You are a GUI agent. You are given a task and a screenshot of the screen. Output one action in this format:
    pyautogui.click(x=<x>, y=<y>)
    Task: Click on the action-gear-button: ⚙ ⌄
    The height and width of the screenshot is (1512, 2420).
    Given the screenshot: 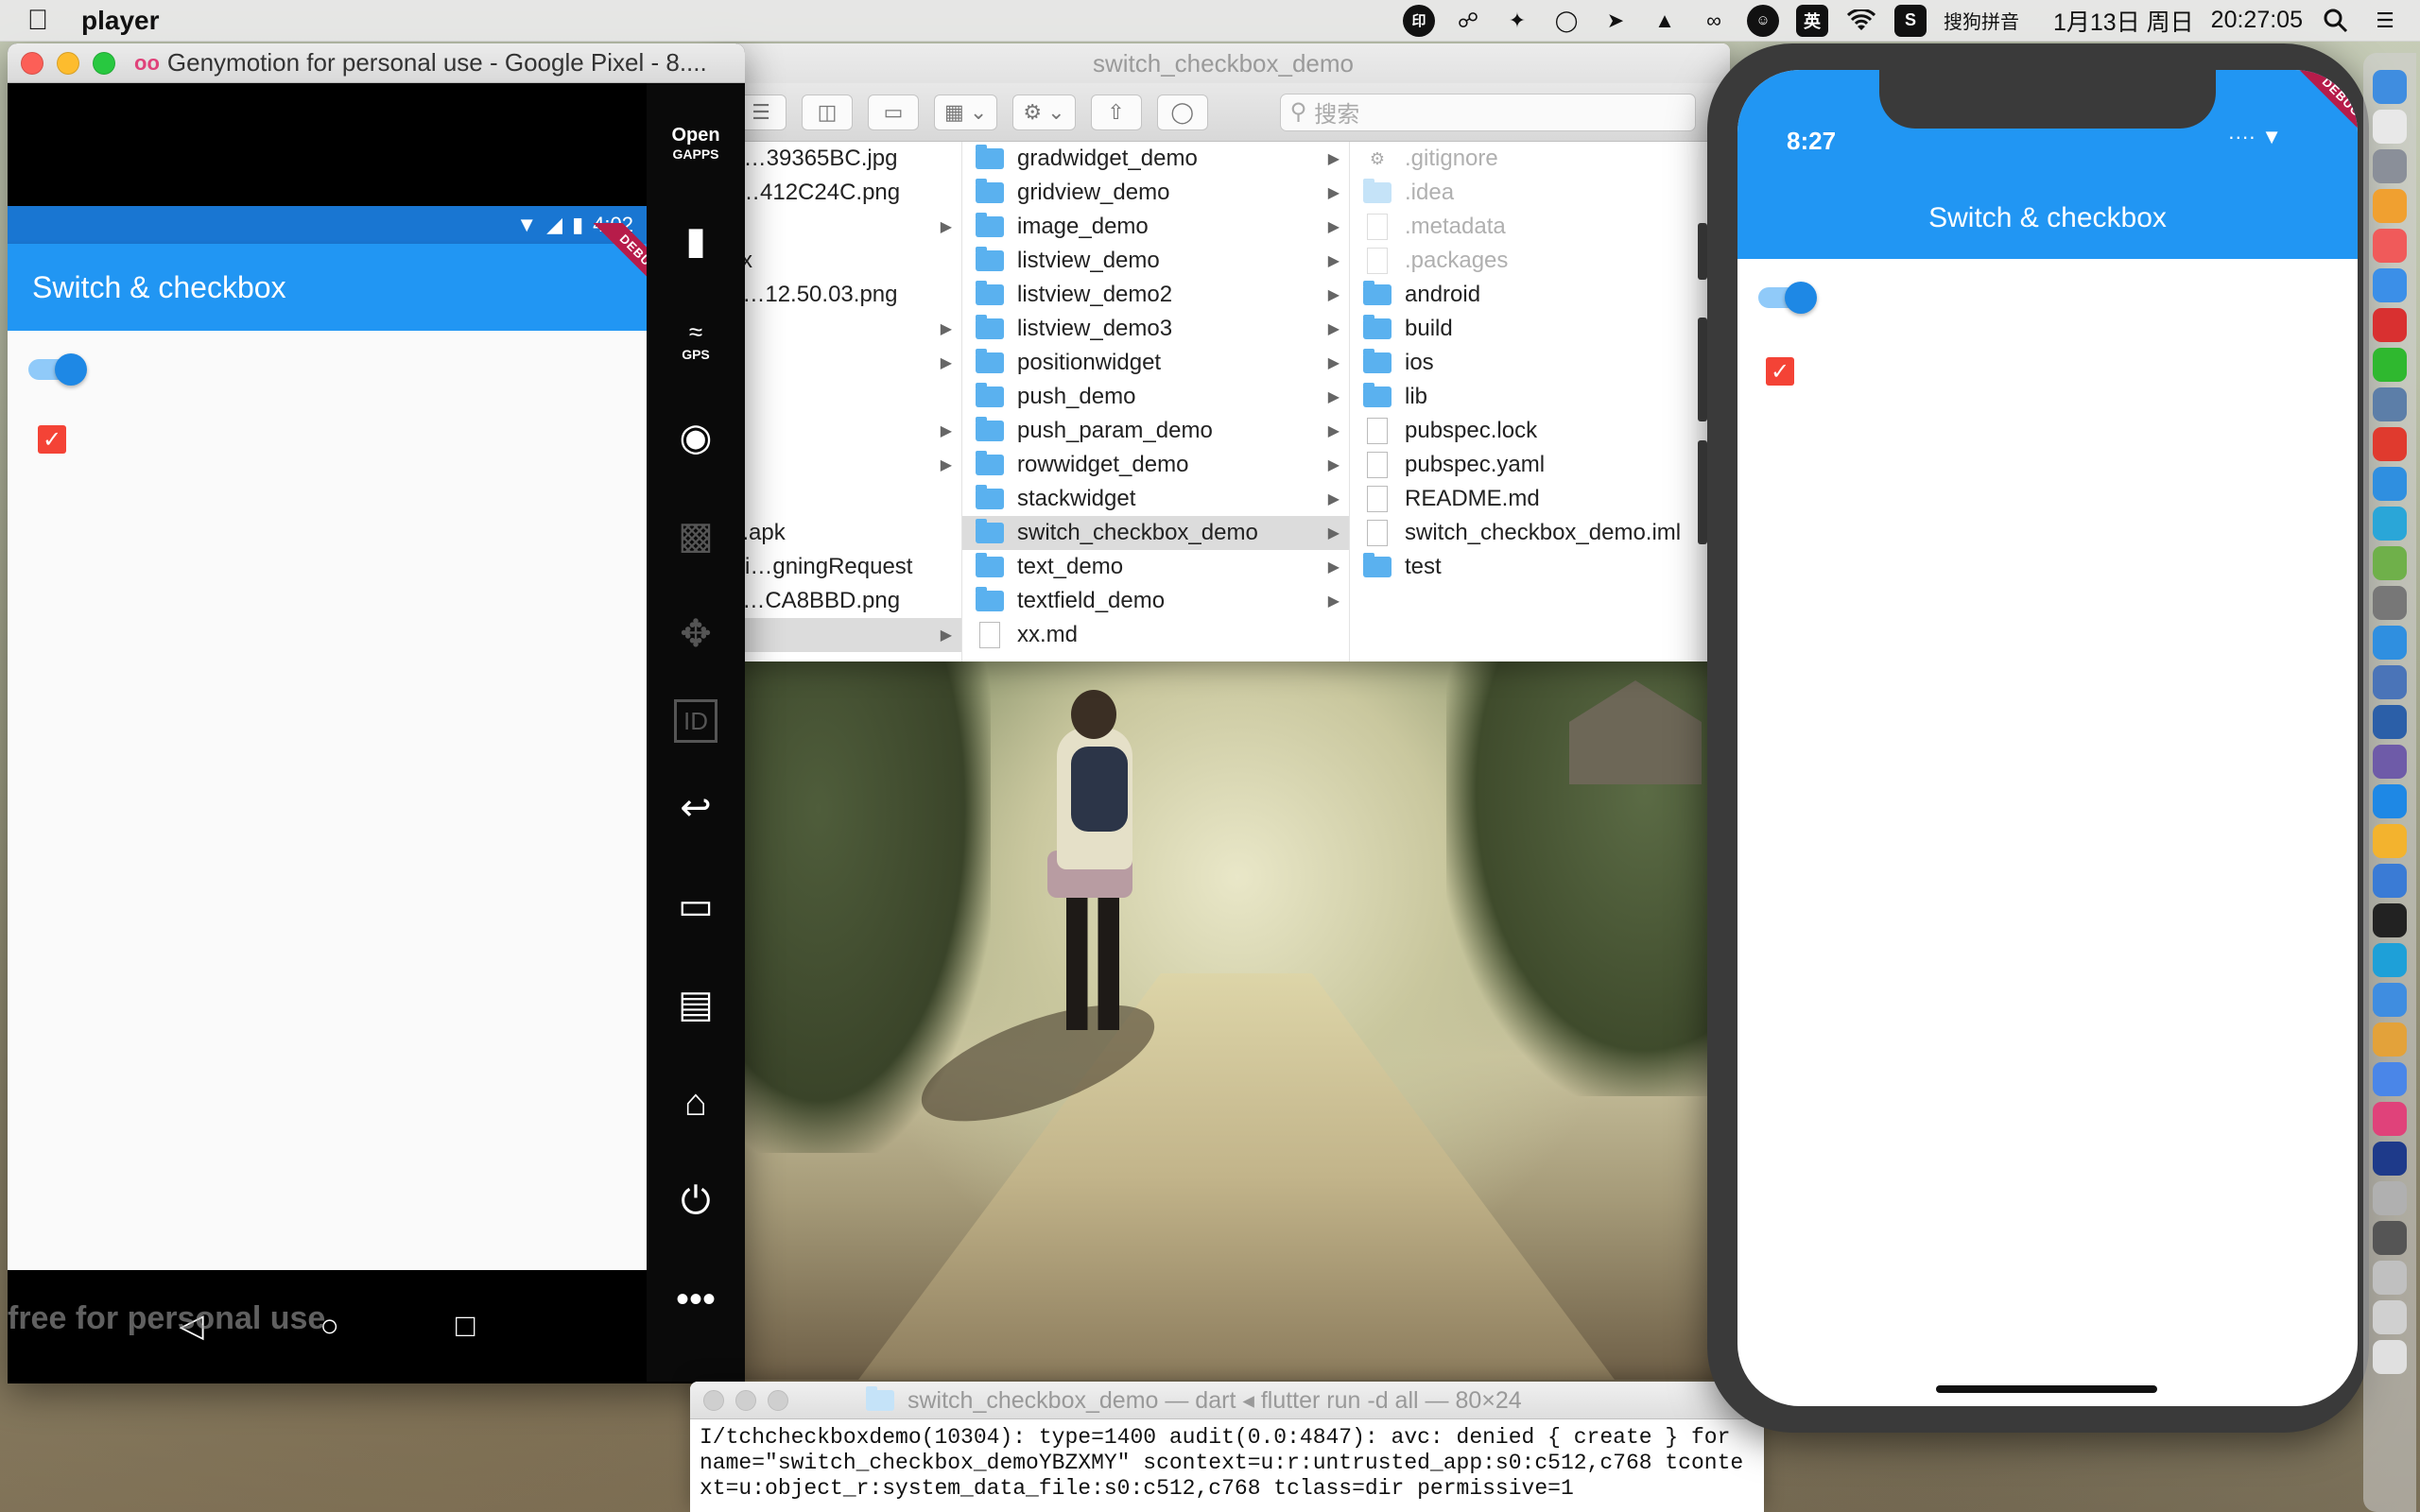 What is the action you would take?
    pyautogui.click(x=1044, y=112)
    